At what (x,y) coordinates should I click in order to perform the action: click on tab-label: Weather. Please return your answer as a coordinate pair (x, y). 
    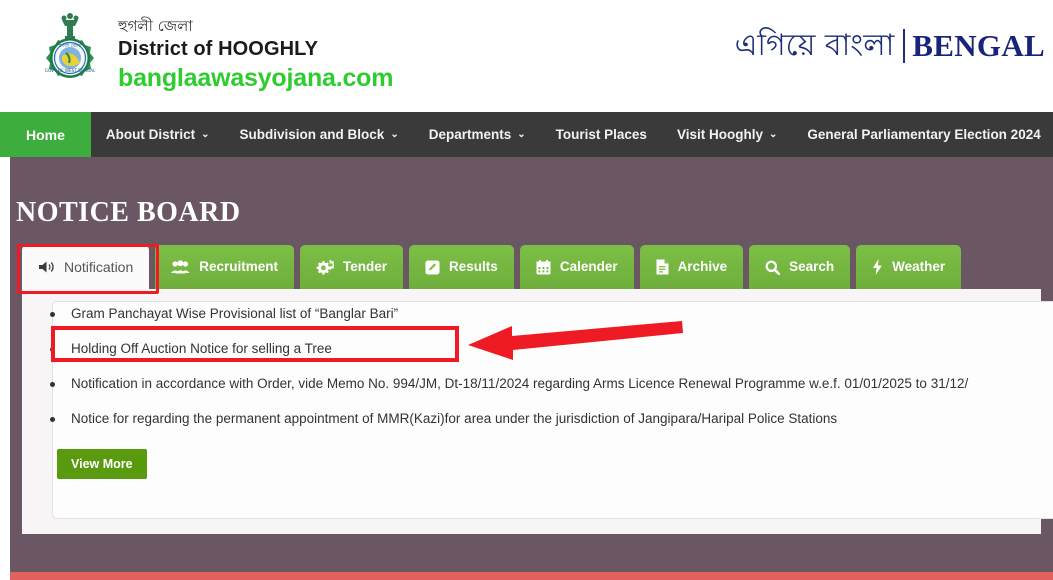
    Looking at the image, I should click on (919, 266).